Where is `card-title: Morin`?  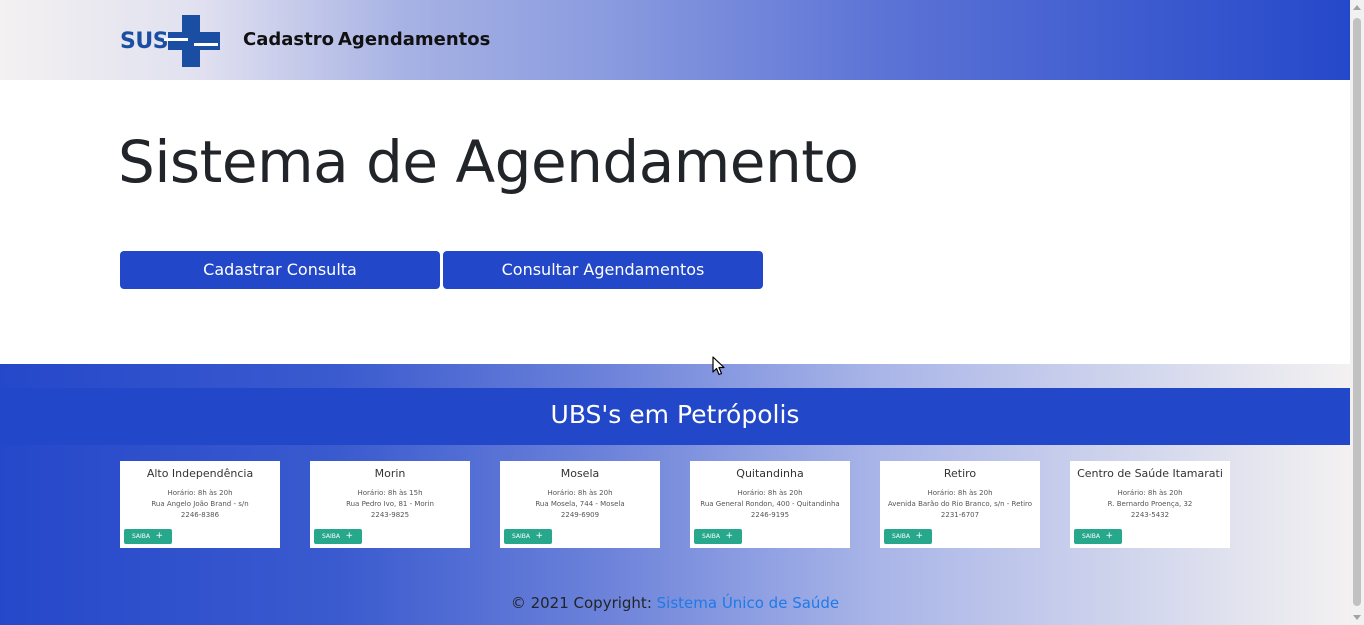
card-title: Morin is located at coordinates (390, 473).